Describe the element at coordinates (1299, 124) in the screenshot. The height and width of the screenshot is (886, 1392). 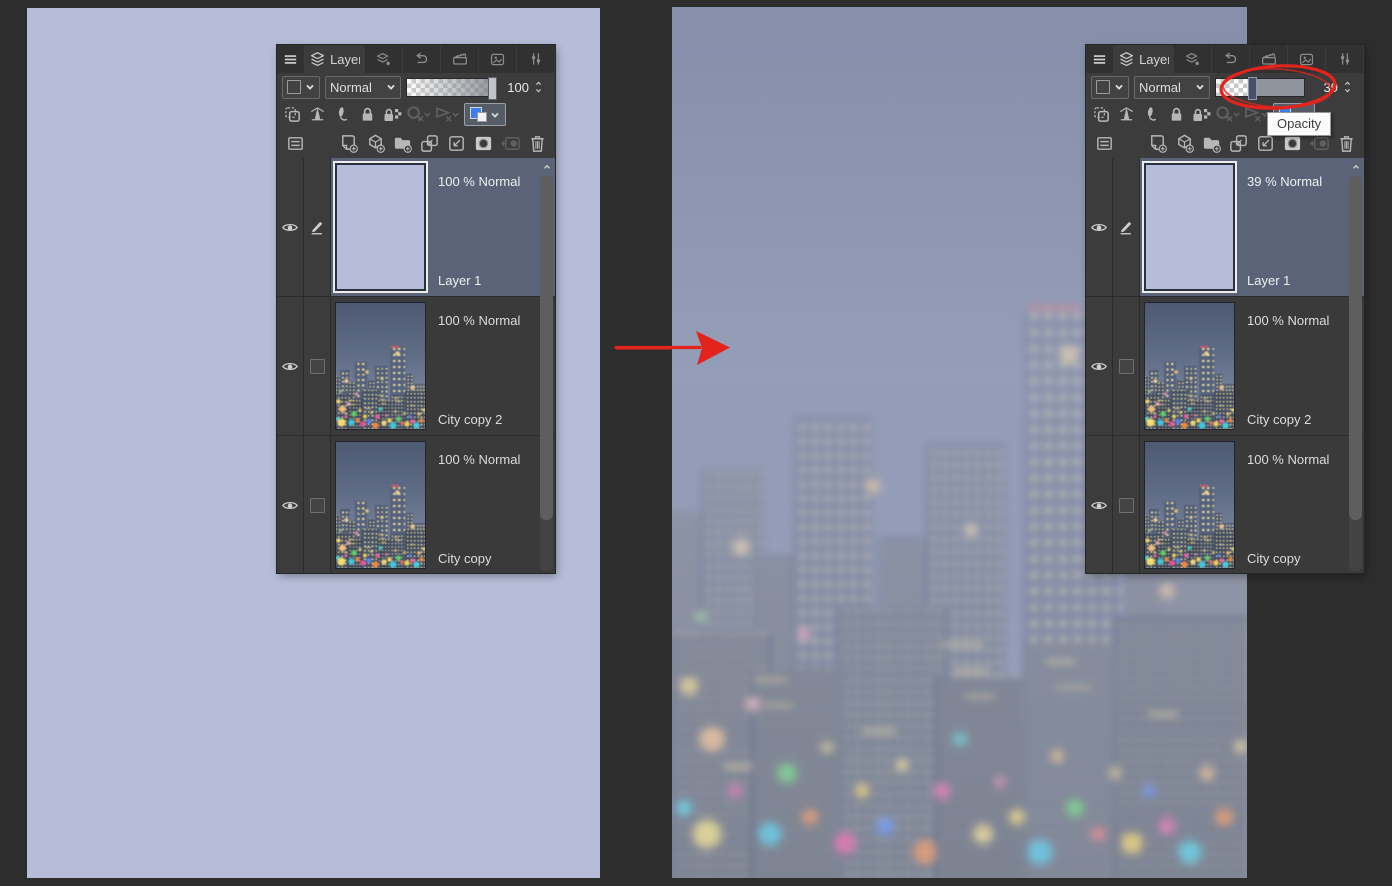
I see `opacity-tooltip: Opacity` at that location.